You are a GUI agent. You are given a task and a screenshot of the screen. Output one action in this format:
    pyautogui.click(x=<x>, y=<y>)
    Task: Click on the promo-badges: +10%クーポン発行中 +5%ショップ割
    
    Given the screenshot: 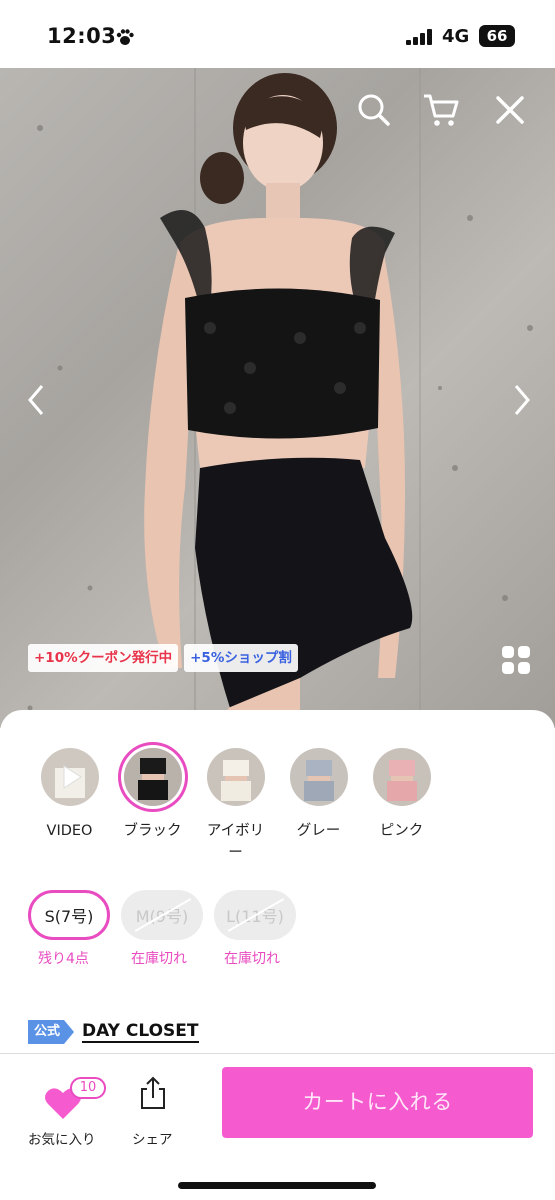 What is the action you would take?
    pyautogui.click(x=163, y=658)
    